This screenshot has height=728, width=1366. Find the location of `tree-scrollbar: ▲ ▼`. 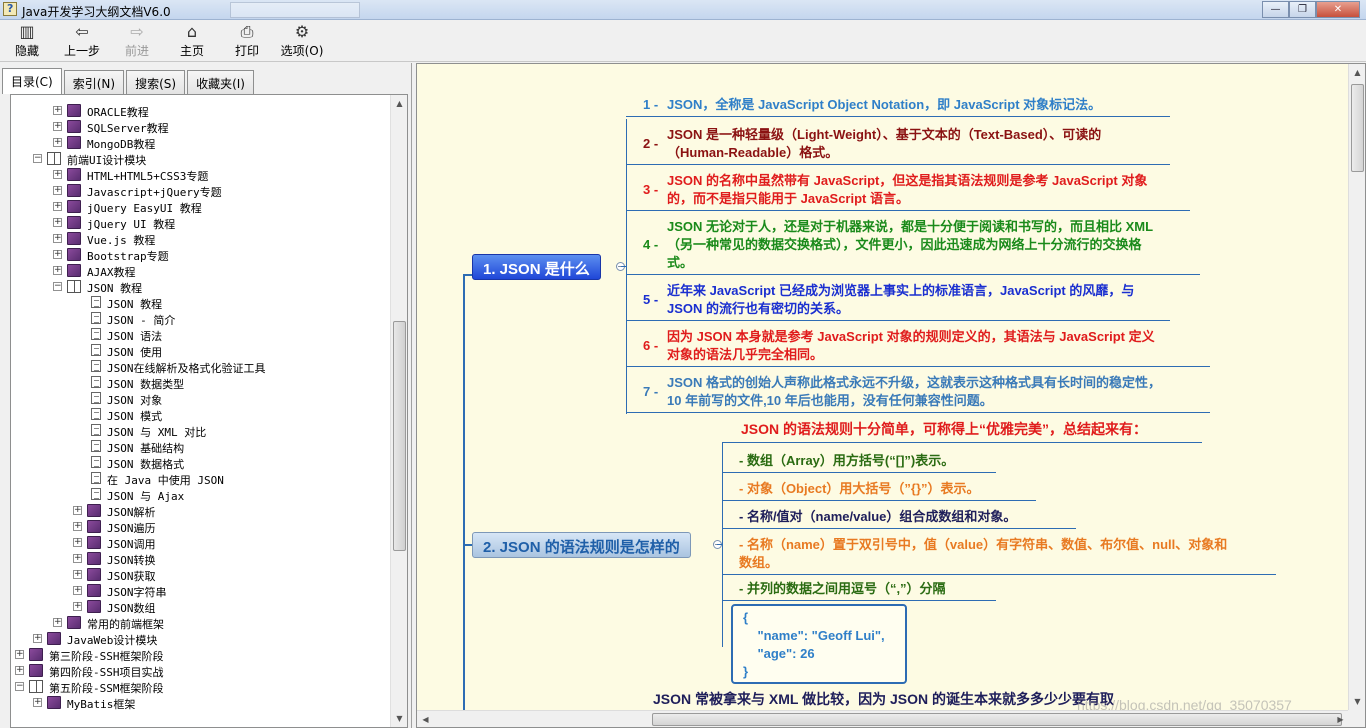

tree-scrollbar: ▲ ▼ is located at coordinates (398, 411).